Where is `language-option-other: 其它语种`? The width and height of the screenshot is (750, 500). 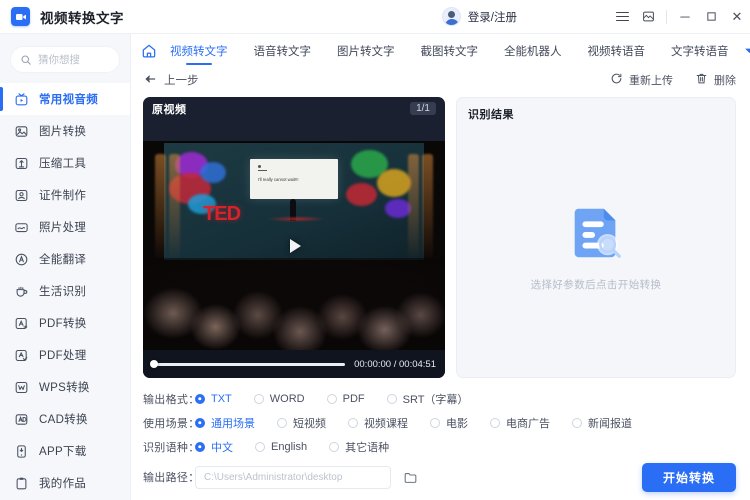 language-option-other: 其它语种 is located at coordinates (359, 447).